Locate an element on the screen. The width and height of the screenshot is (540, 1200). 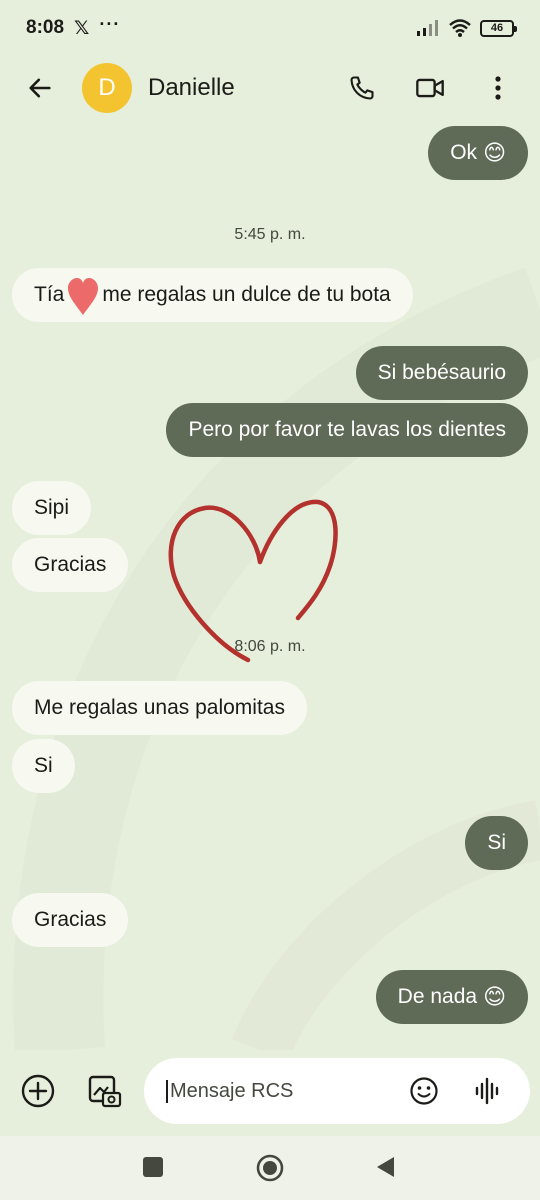
avatar-letter: D is located at coordinates (107, 87).